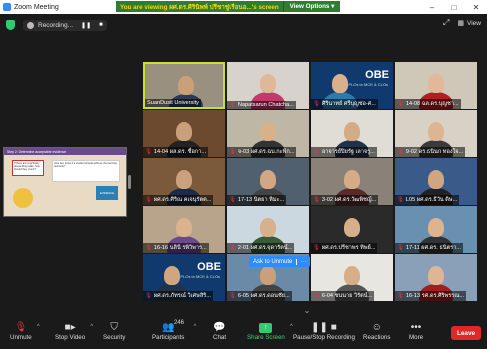  Describe the element at coordinates (266, 327) in the screenshot. I see `share-screen-icon: ↑` at that location.